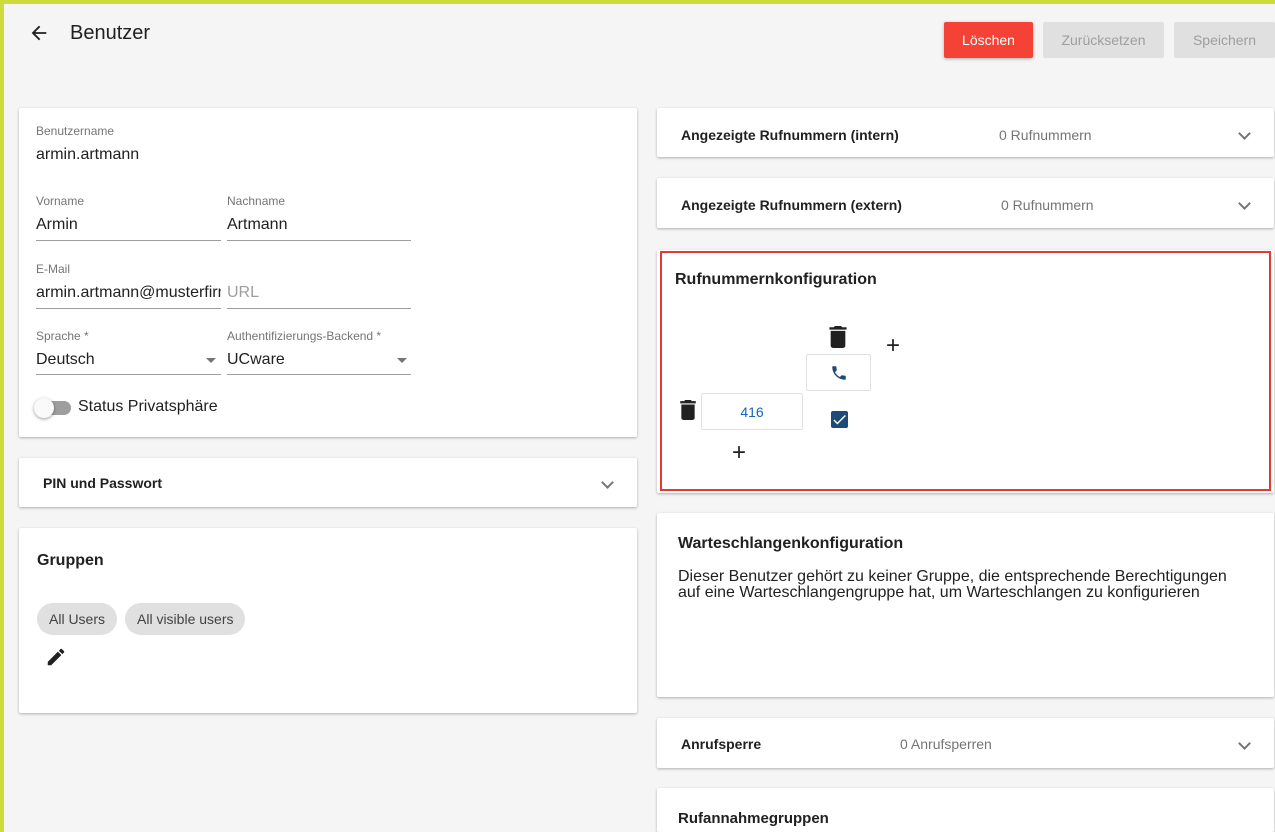 The height and width of the screenshot is (832, 1275). I want to click on call-block-count: 0 Anrufsperren, so click(946, 744).